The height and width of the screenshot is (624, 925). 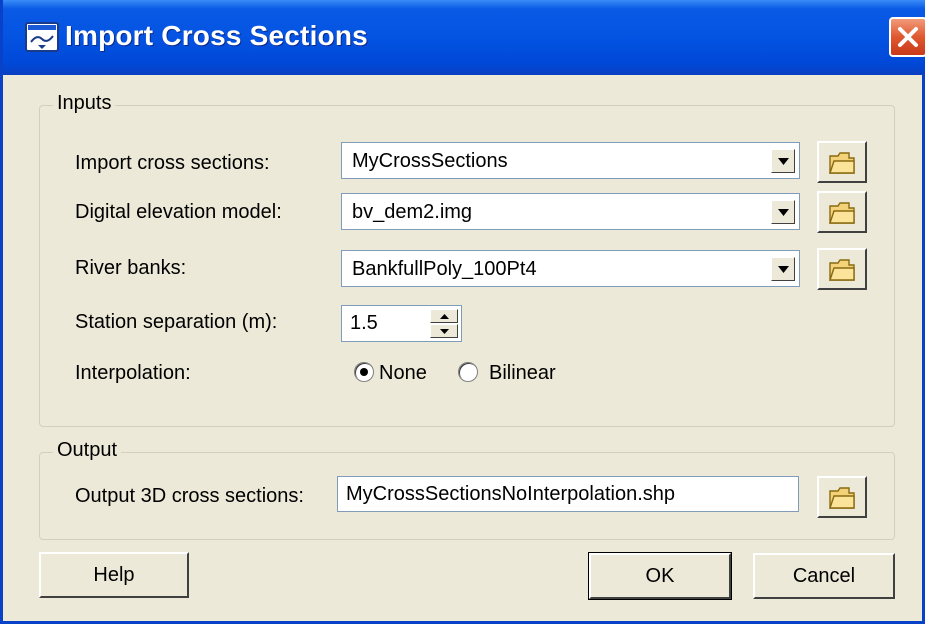 I want to click on river-banks-label: River banks:, so click(x=131, y=268).